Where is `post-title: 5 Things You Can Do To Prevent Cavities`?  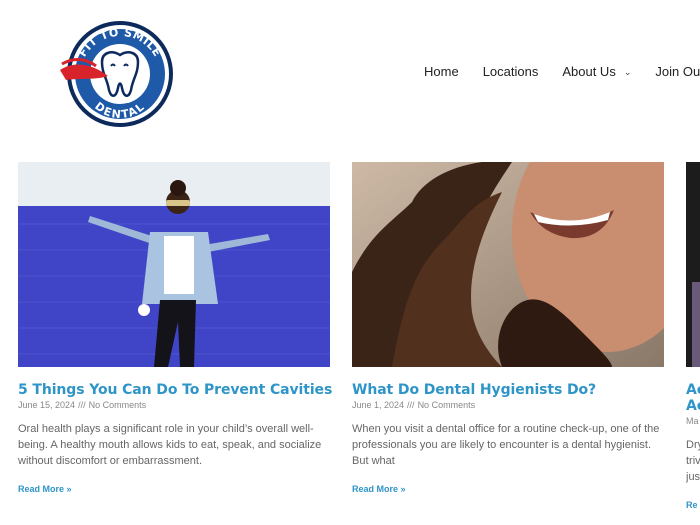
post-title: 5 Things You Can Do To Prevent Cavities is located at coordinates (175, 390).